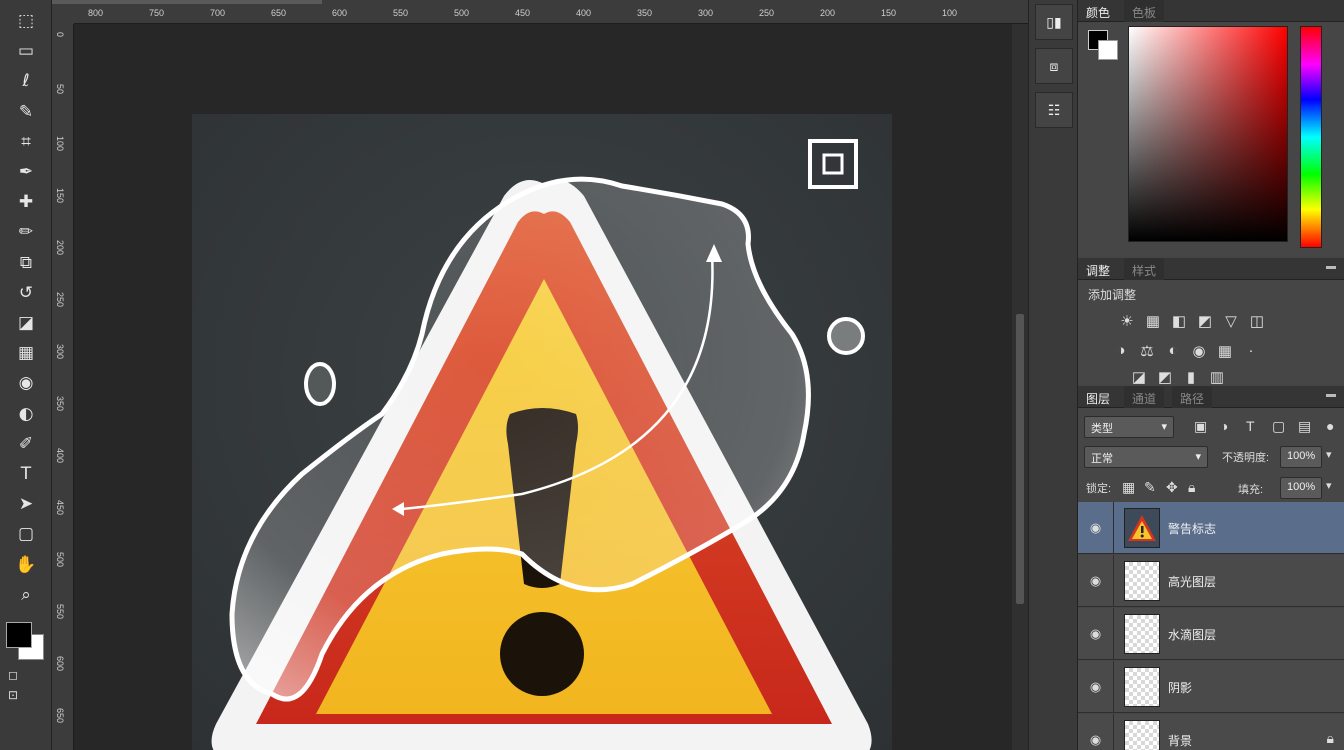 This screenshot has height=750, width=1344. Describe the element at coordinates (1278, 426) in the screenshot. I see `shape-filter-icon: ▢` at that location.